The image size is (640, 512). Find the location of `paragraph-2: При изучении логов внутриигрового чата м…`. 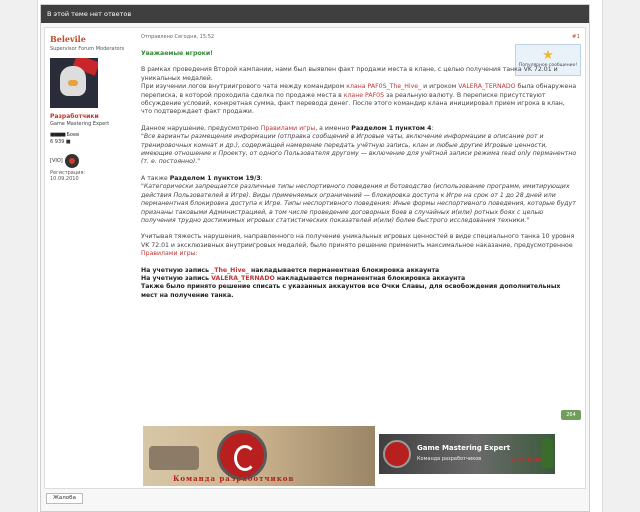

paragraph-2: При изучении логов внутриигрового чата м… is located at coordinates (359, 99).